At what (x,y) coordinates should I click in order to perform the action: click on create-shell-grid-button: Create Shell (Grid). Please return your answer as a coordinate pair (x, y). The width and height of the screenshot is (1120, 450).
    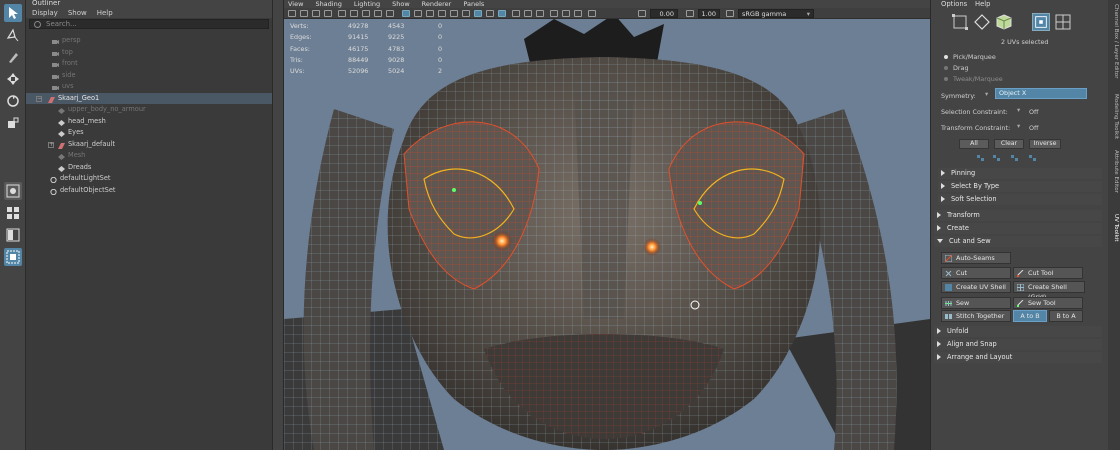
    Looking at the image, I should click on (1049, 291).